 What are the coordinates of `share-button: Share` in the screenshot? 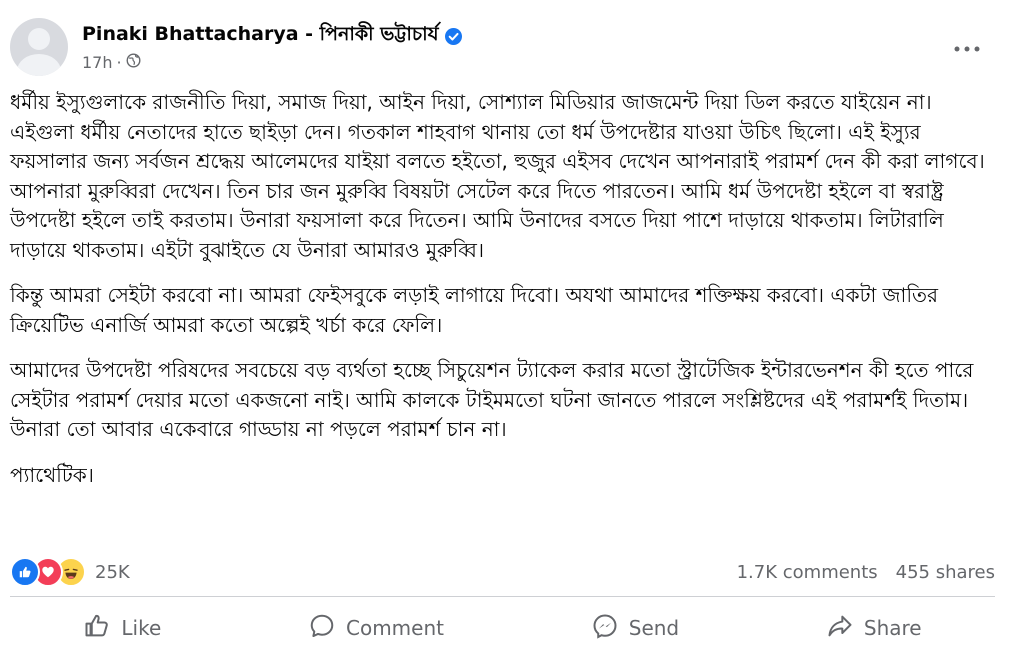 It's located at (874, 628).